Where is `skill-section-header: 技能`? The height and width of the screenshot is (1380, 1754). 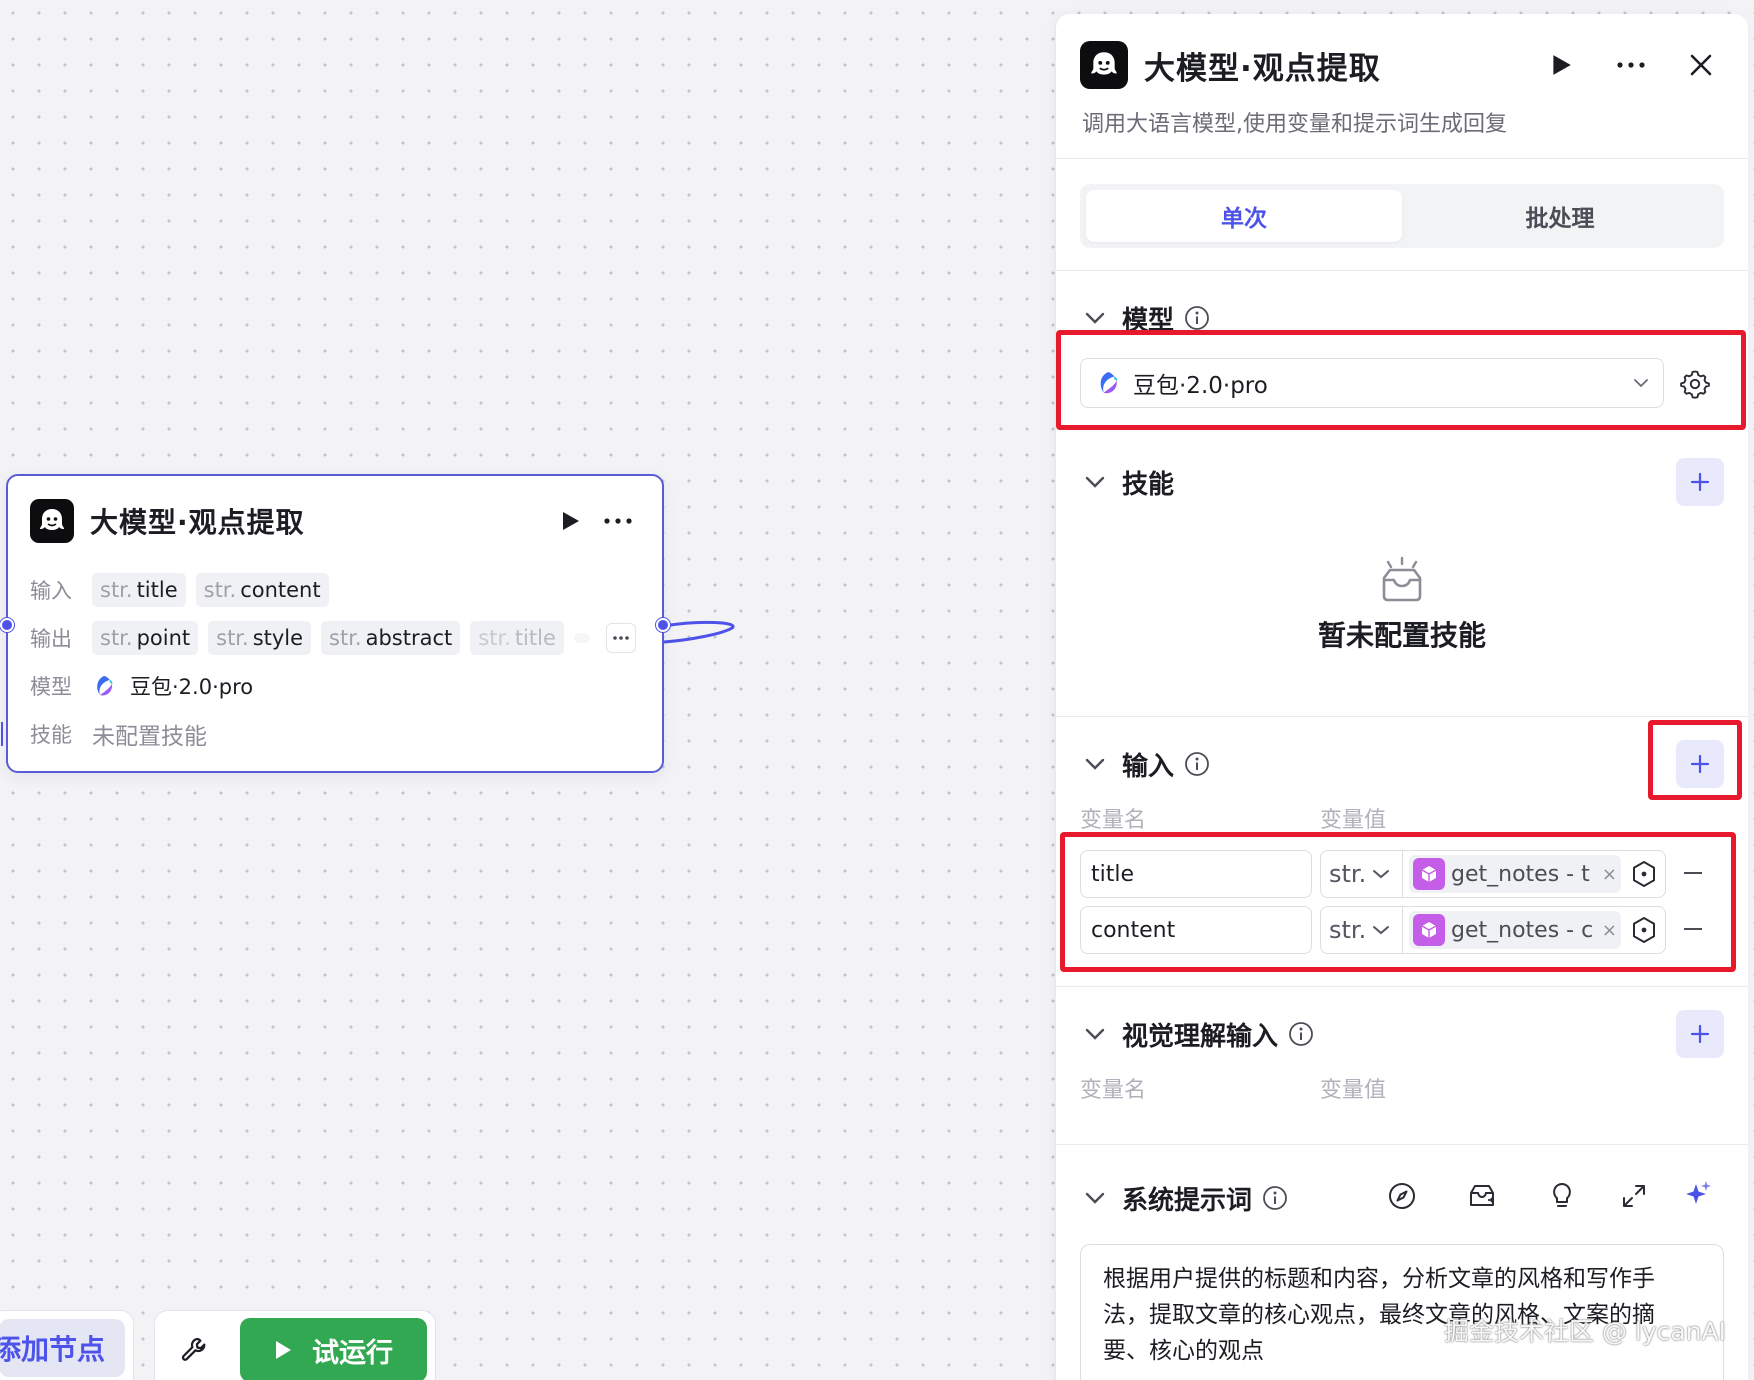 skill-section-header: 技能 is located at coordinates (1128, 482).